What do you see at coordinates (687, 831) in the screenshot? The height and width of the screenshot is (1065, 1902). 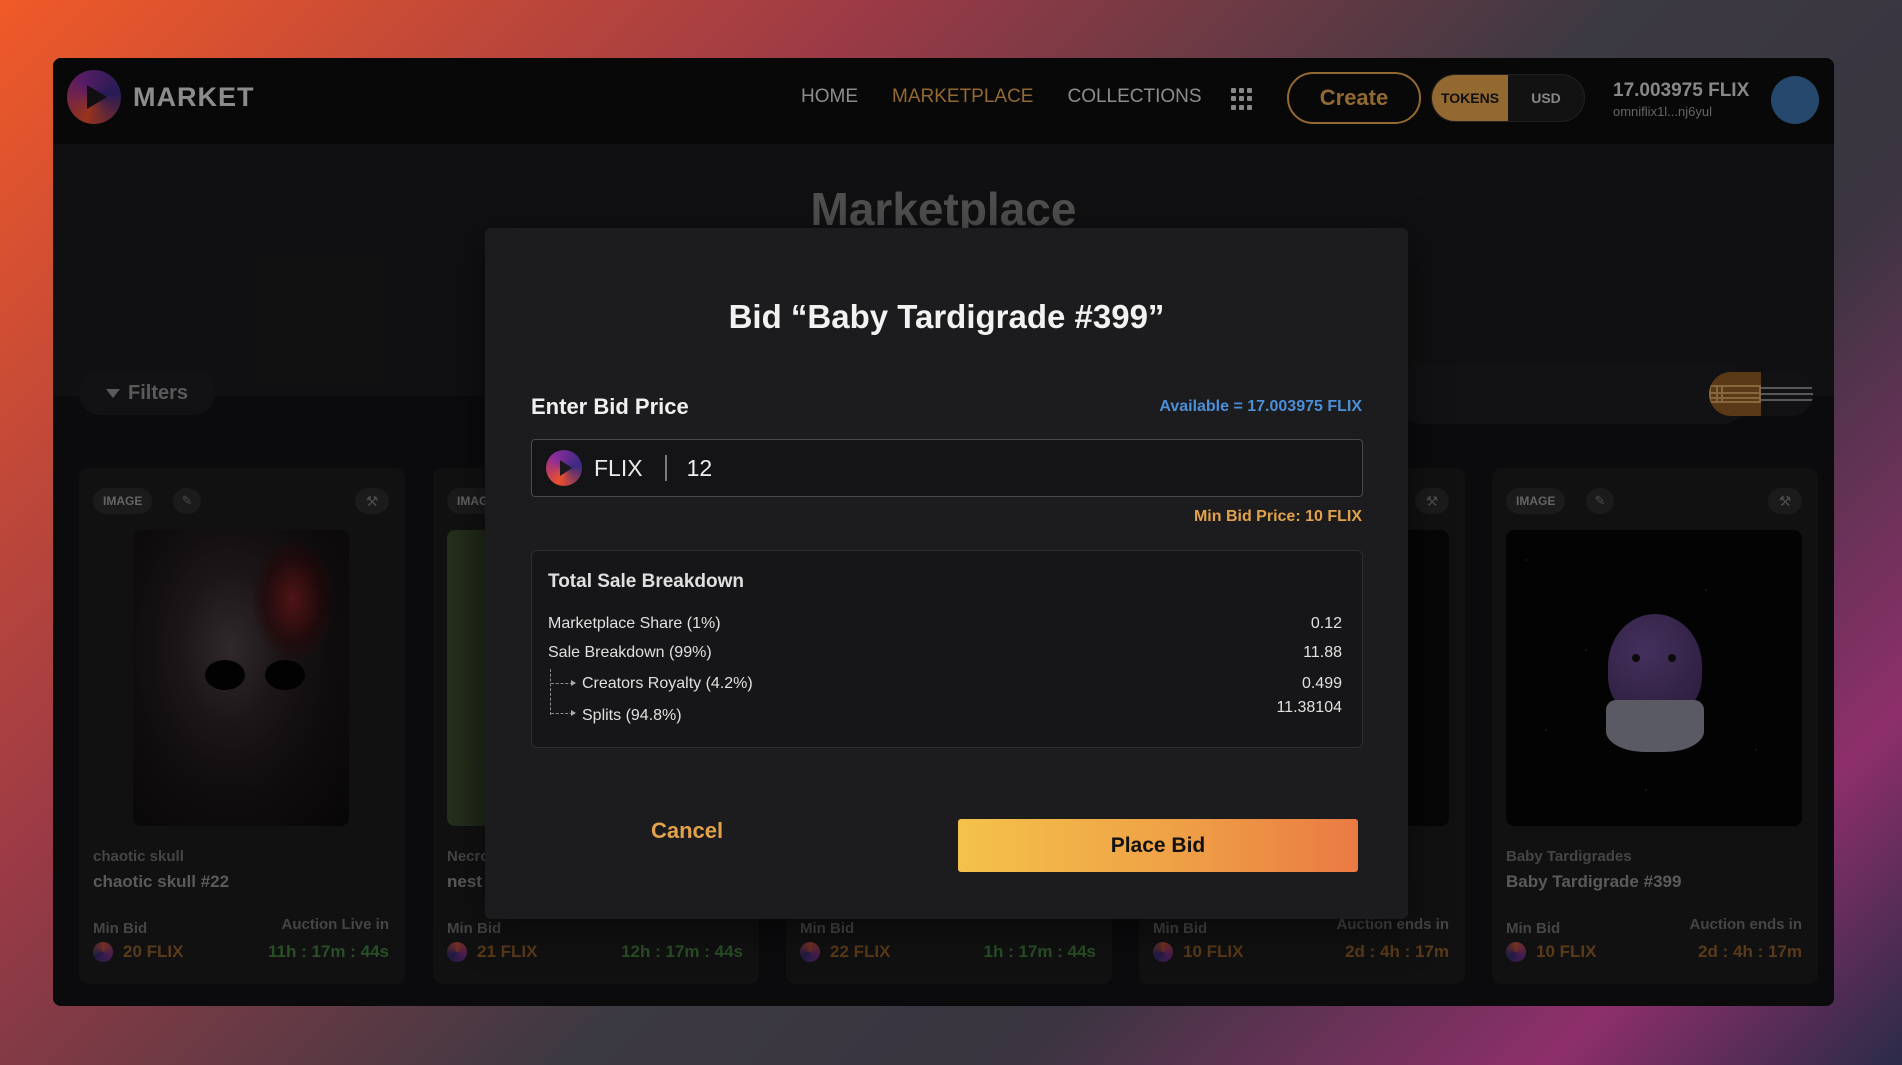 I see `cancel-button: Cancel` at bounding box center [687, 831].